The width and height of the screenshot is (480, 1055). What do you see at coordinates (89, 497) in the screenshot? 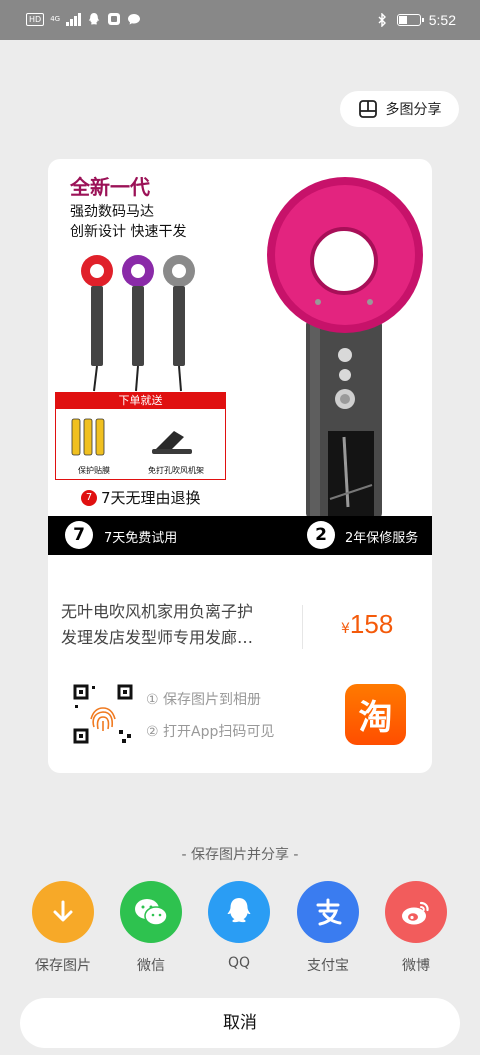
I see `return-number-badge: 7` at bounding box center [89, 497].